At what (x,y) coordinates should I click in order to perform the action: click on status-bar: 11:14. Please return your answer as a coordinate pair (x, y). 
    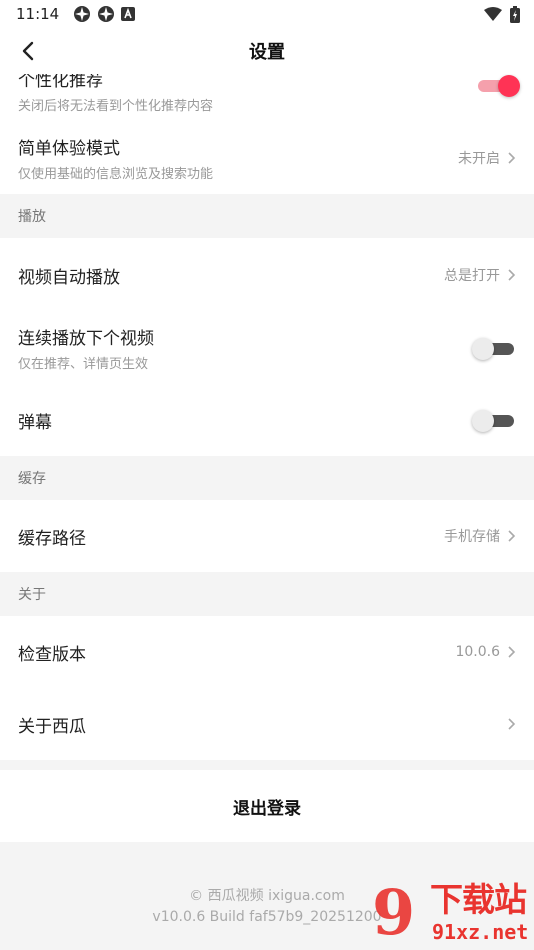
    Looking at the image, I should click on (267, 14).